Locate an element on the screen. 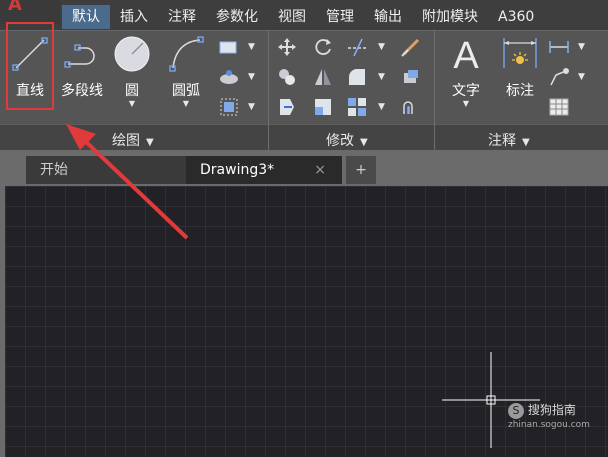 The height and width of the screenshot is (457, 608). new-tab-button: + is located at coordinates (361, 170).